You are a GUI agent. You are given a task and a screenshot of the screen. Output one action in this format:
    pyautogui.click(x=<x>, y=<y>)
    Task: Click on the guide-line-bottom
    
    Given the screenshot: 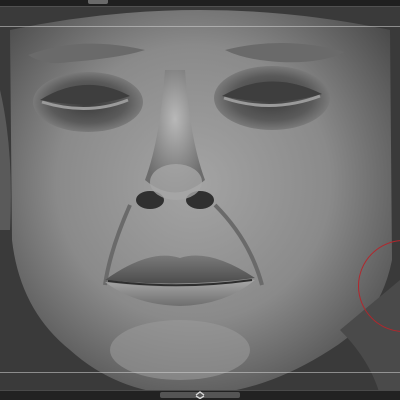 What is the action you would take?
    pyautogui.click(x=200, y=372)
    